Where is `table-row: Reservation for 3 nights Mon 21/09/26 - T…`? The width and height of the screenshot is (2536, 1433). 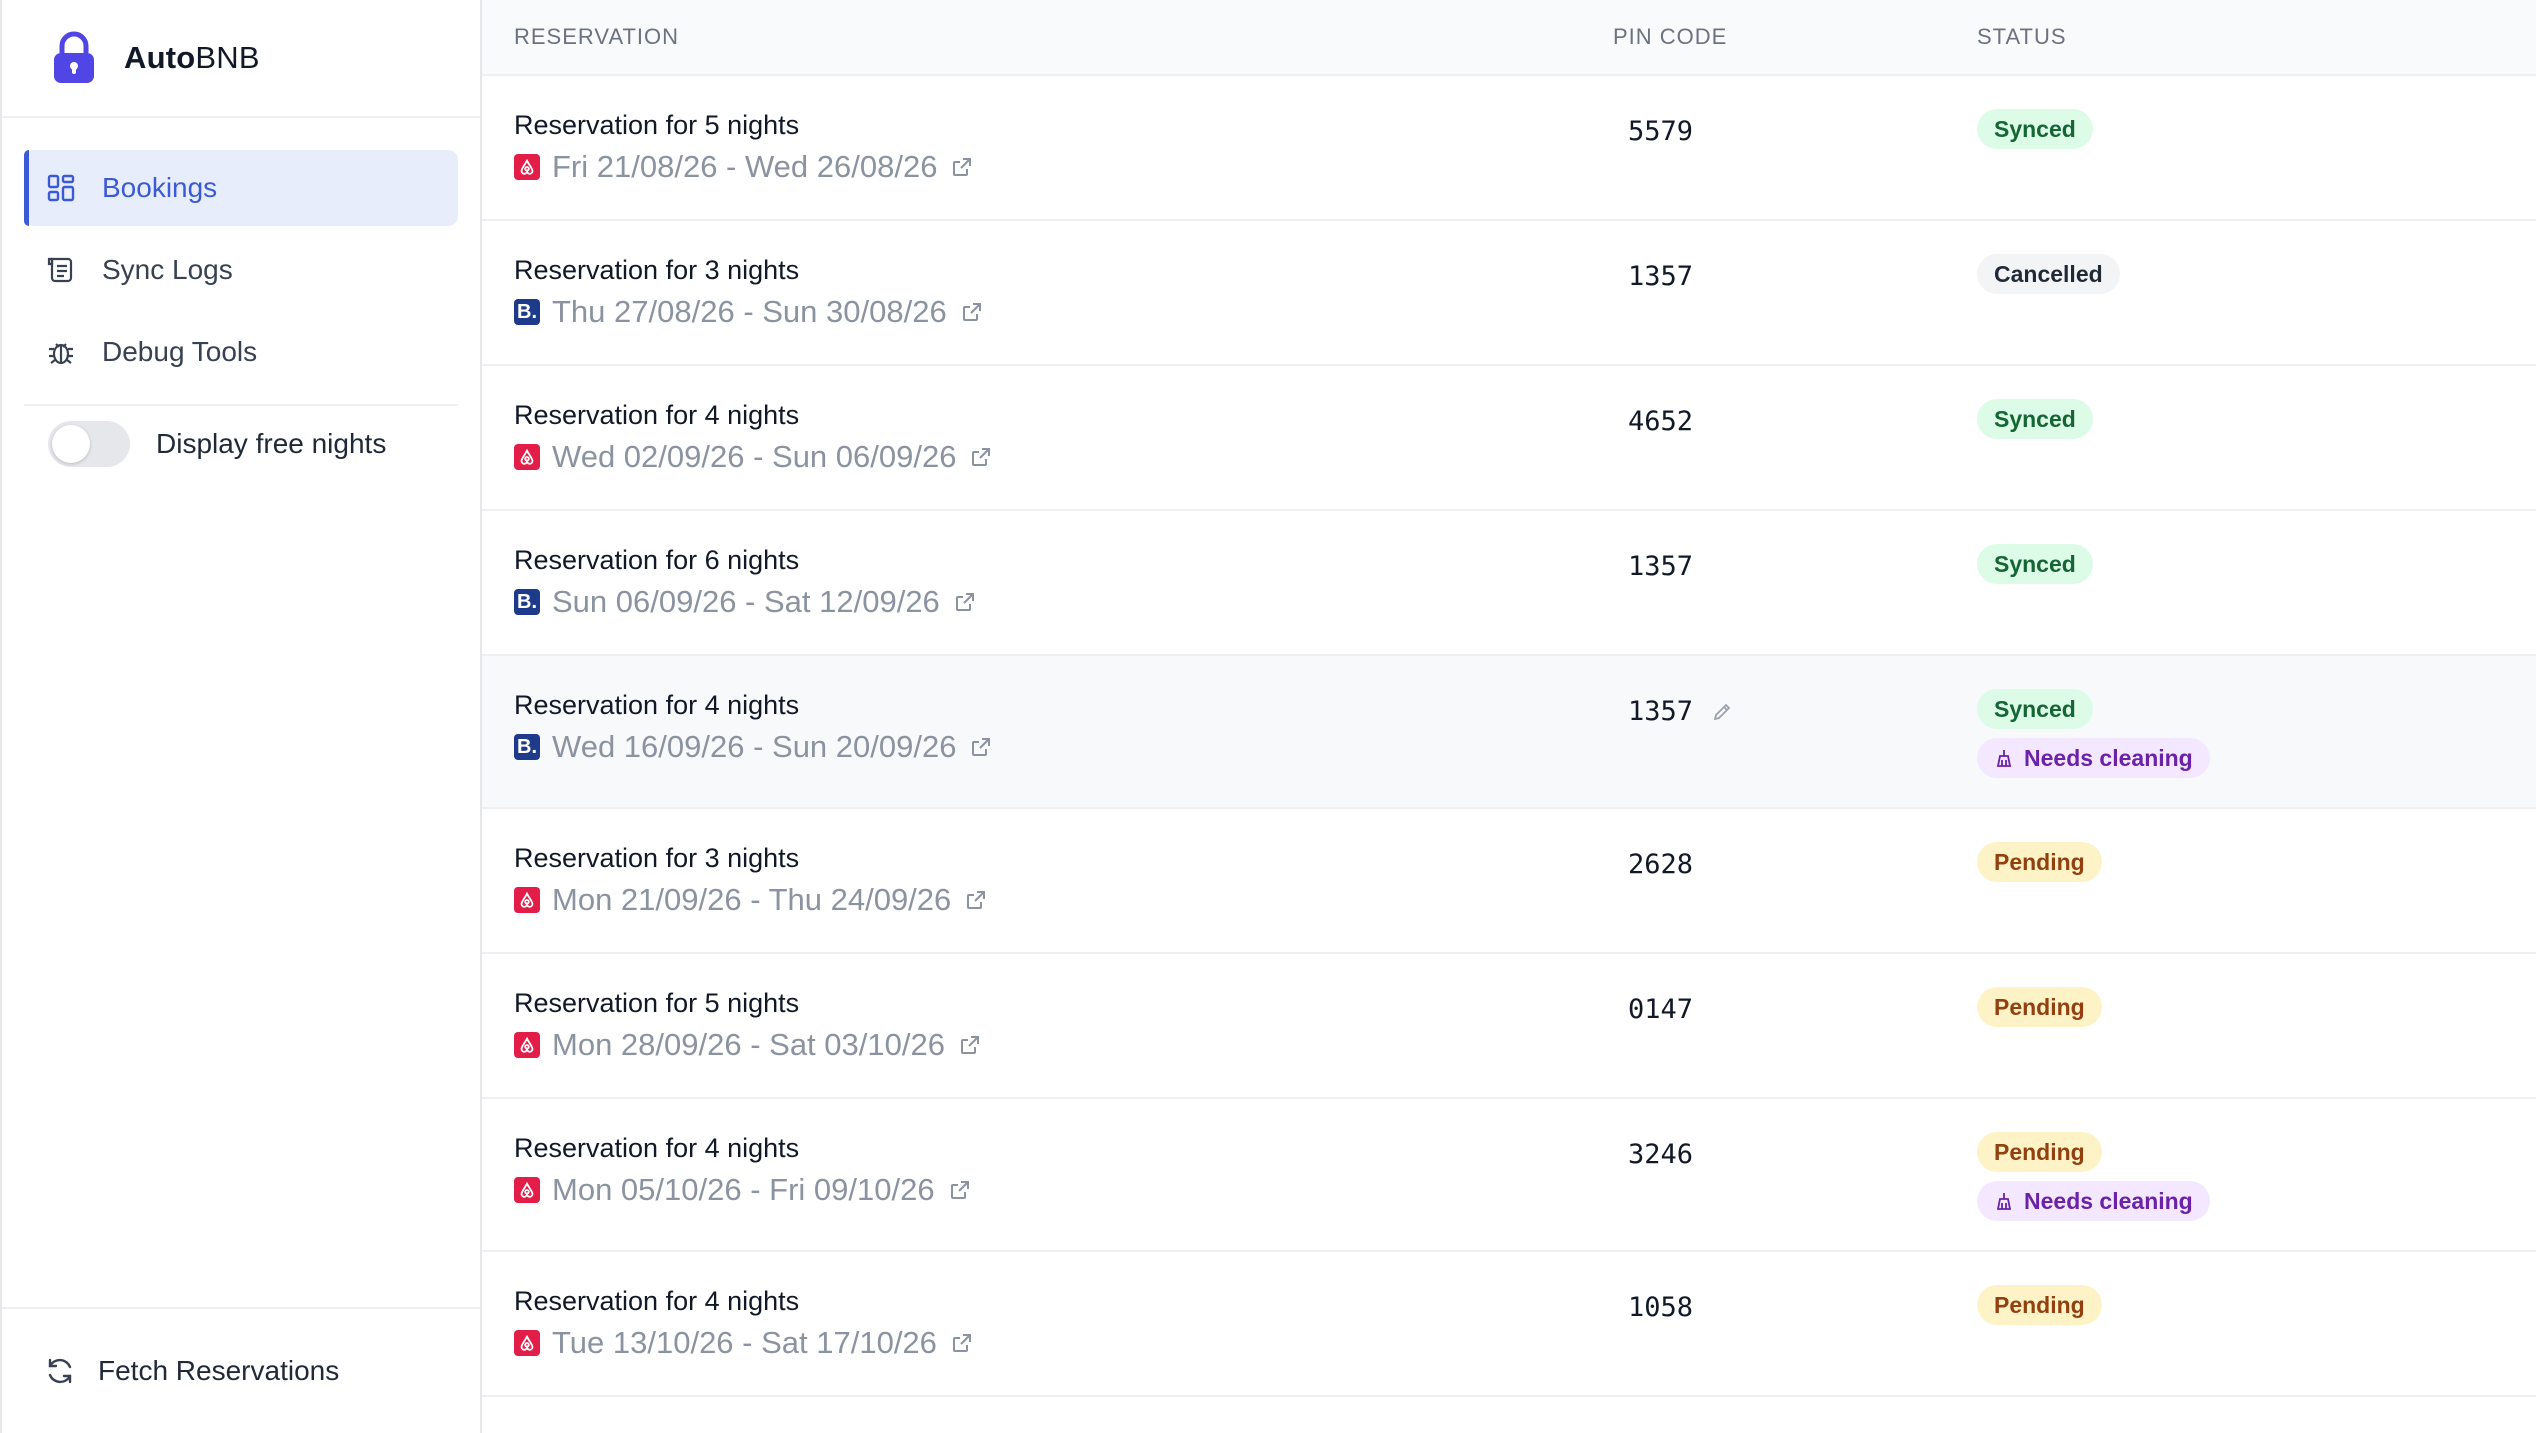
table-row: Reservation for 3 nights Mon 21/09/26 - T… is located at coordinates (1509, 881).